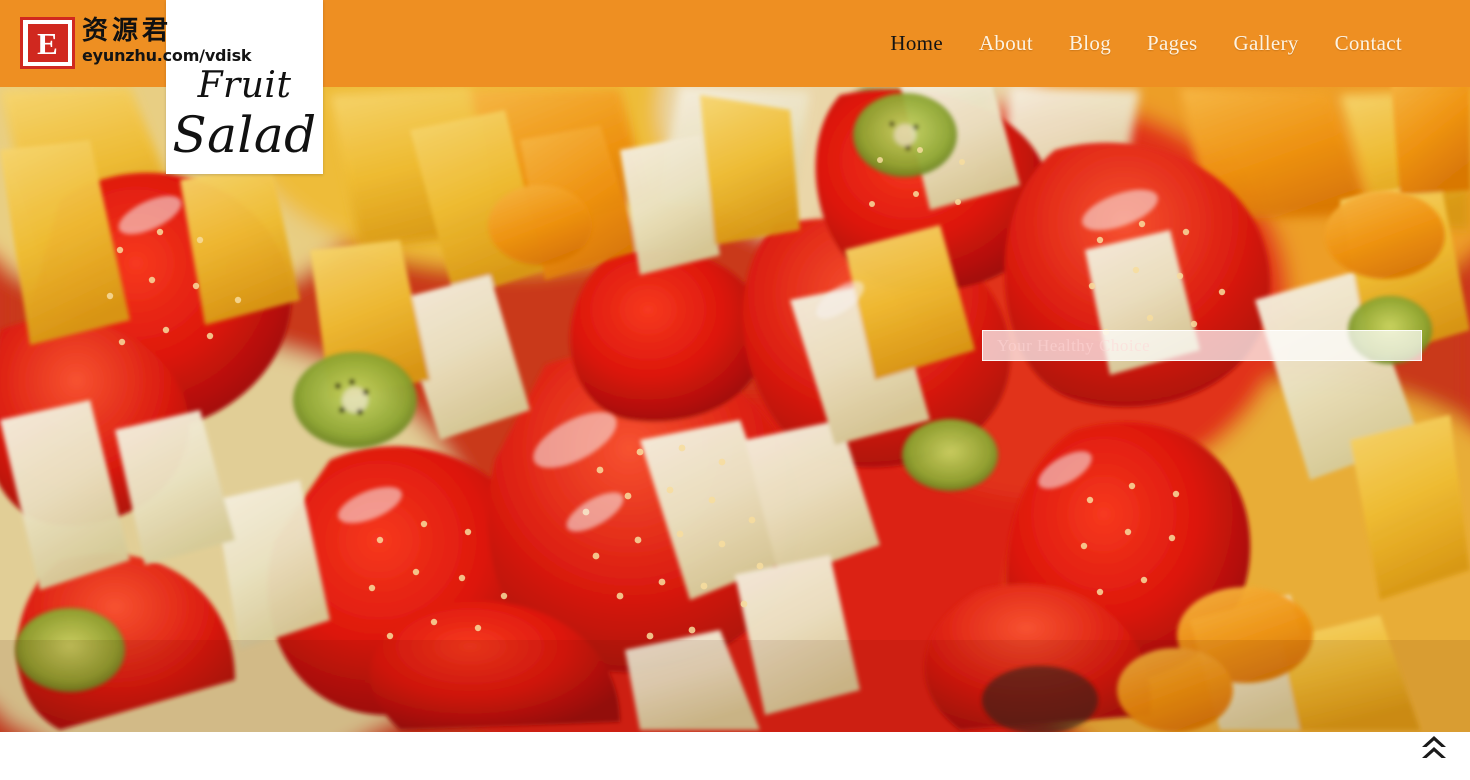 This screenshot has width=1470, height=780. What do you see at coordinates (916, 43) in the screenshot?
I see `nav-item-home: Home` at bounding box center [916, 43].